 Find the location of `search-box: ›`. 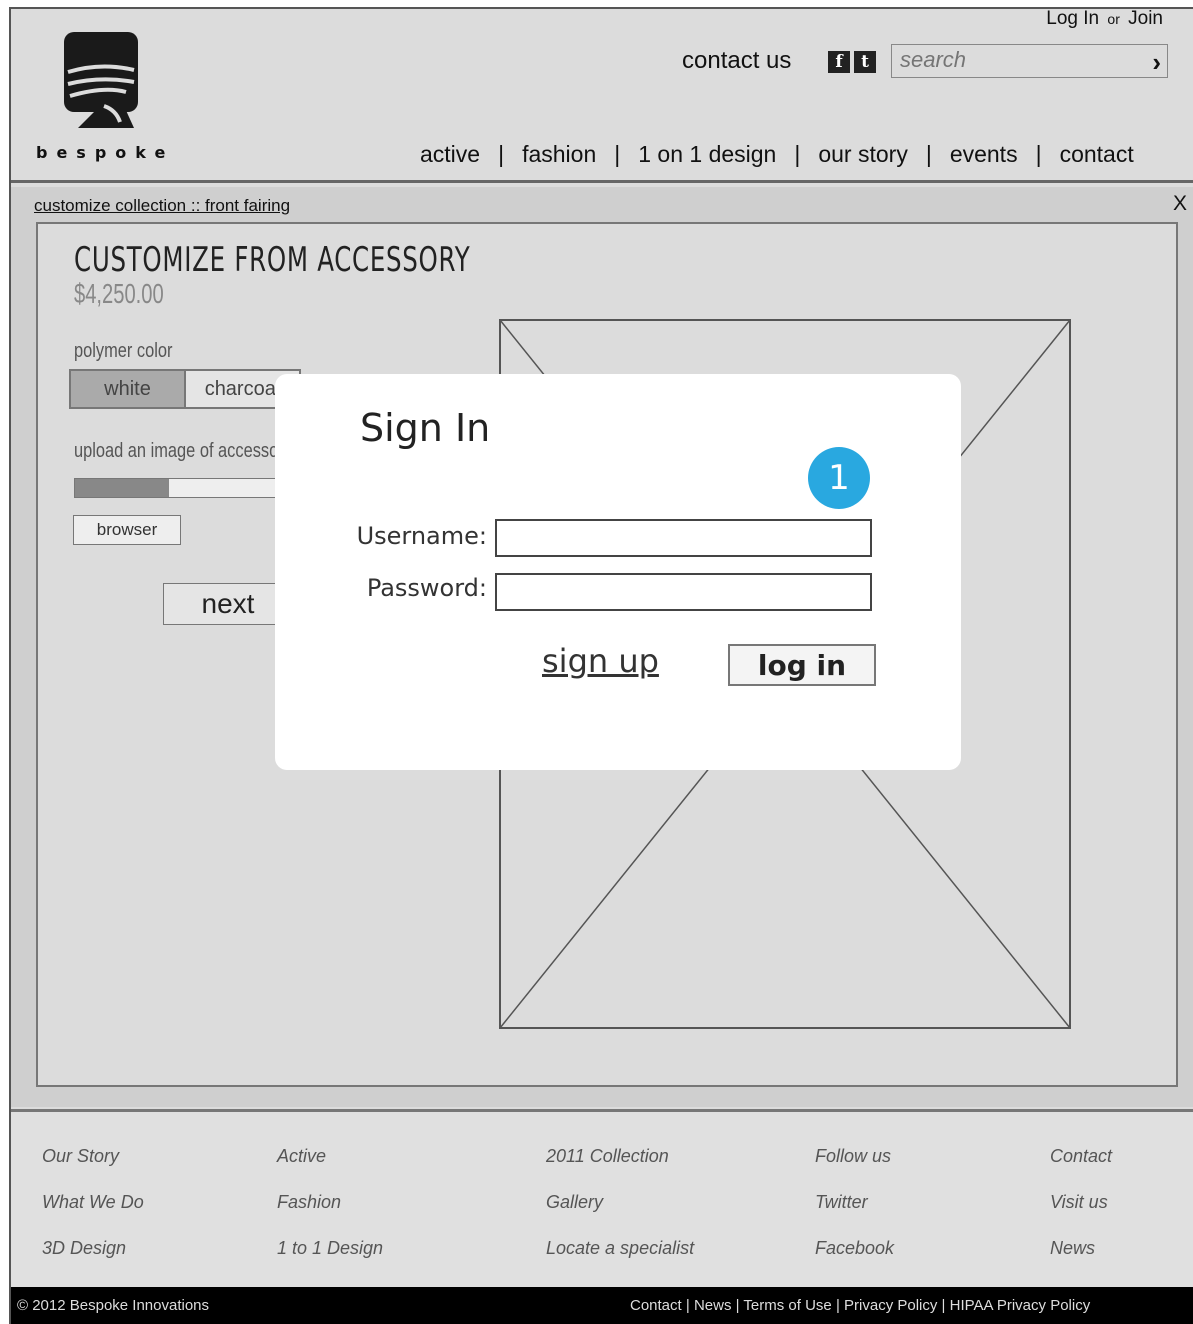

search-box: › is located at coordinates (1029, 61).